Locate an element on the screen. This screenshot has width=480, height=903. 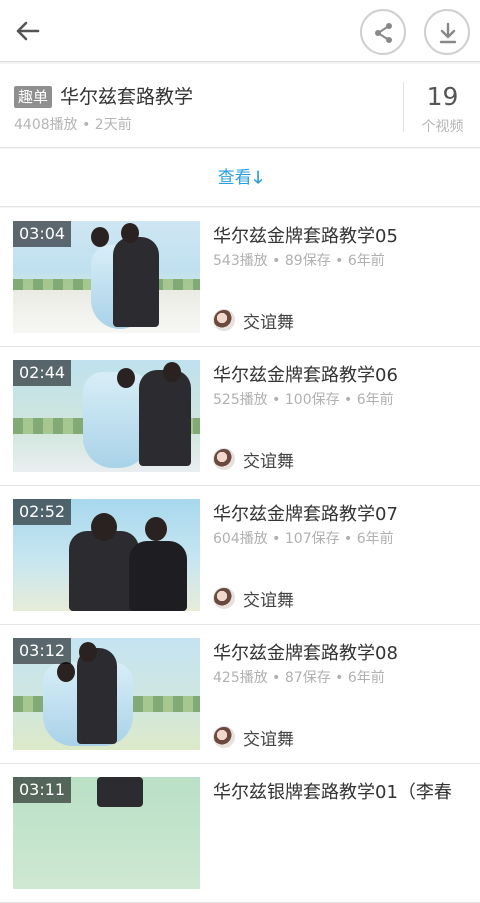
download-button is located at coordinates (447, 32).